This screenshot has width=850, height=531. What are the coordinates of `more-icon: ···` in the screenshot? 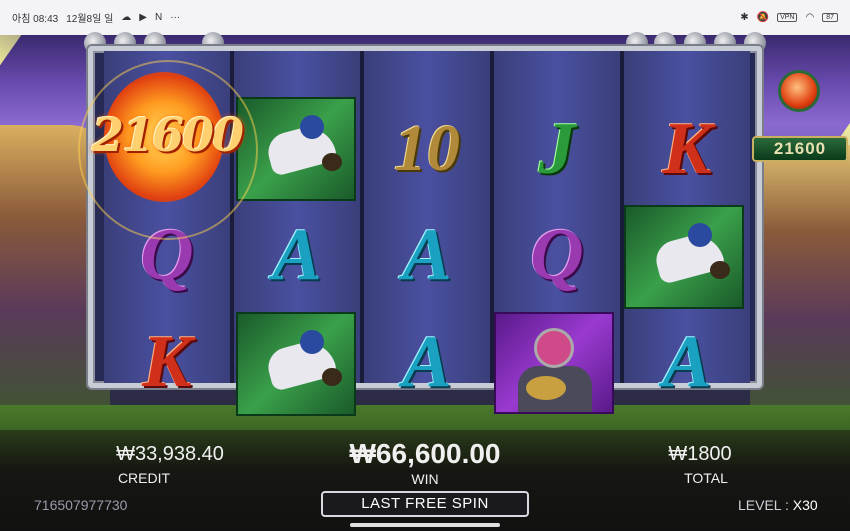 It's located at (175, 17).